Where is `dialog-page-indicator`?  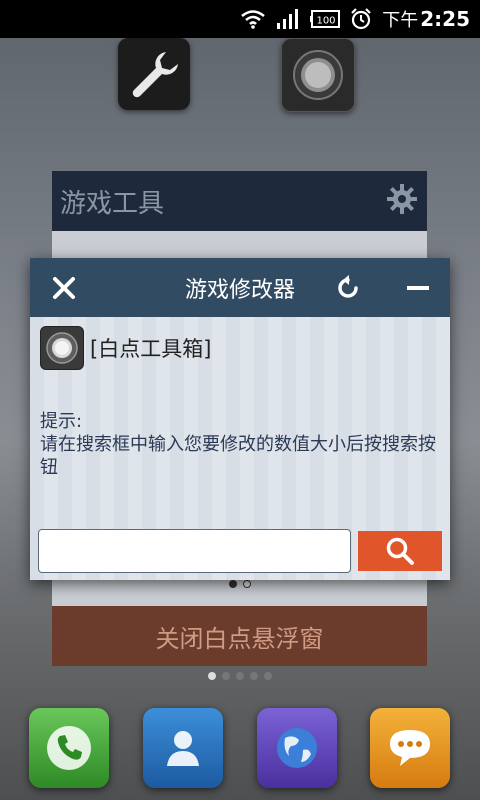
dialog-page-indicator is located at coordinates (240, 584).